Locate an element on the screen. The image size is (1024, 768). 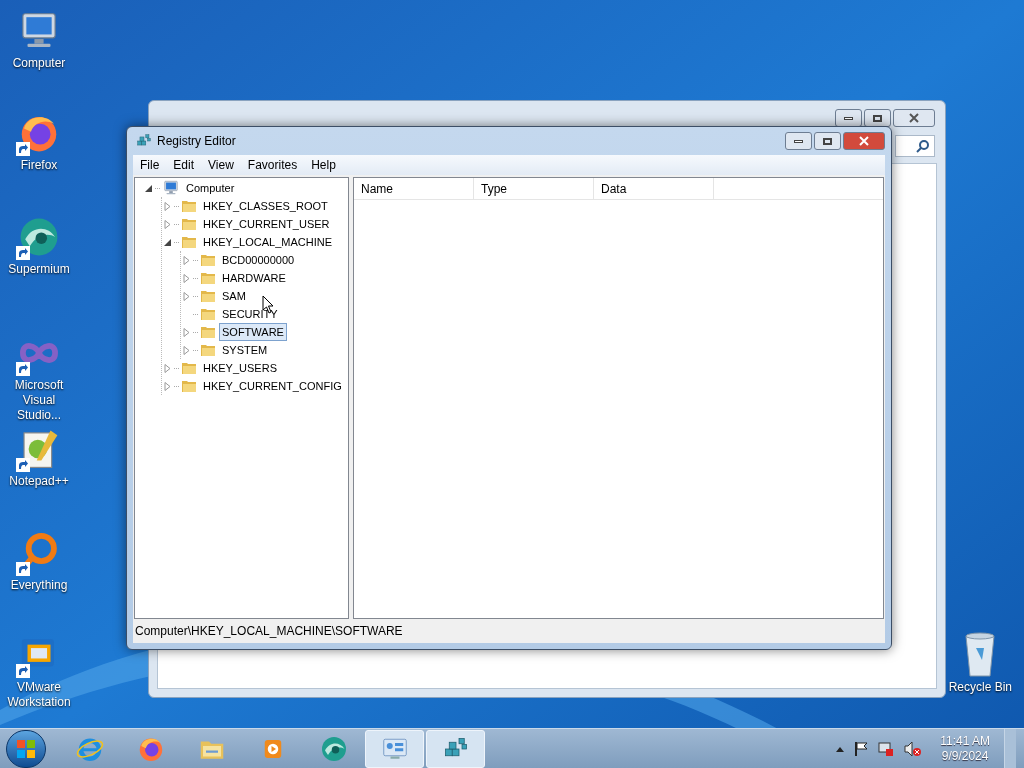
show-hidden-icons is located at coordinates (840, 748).